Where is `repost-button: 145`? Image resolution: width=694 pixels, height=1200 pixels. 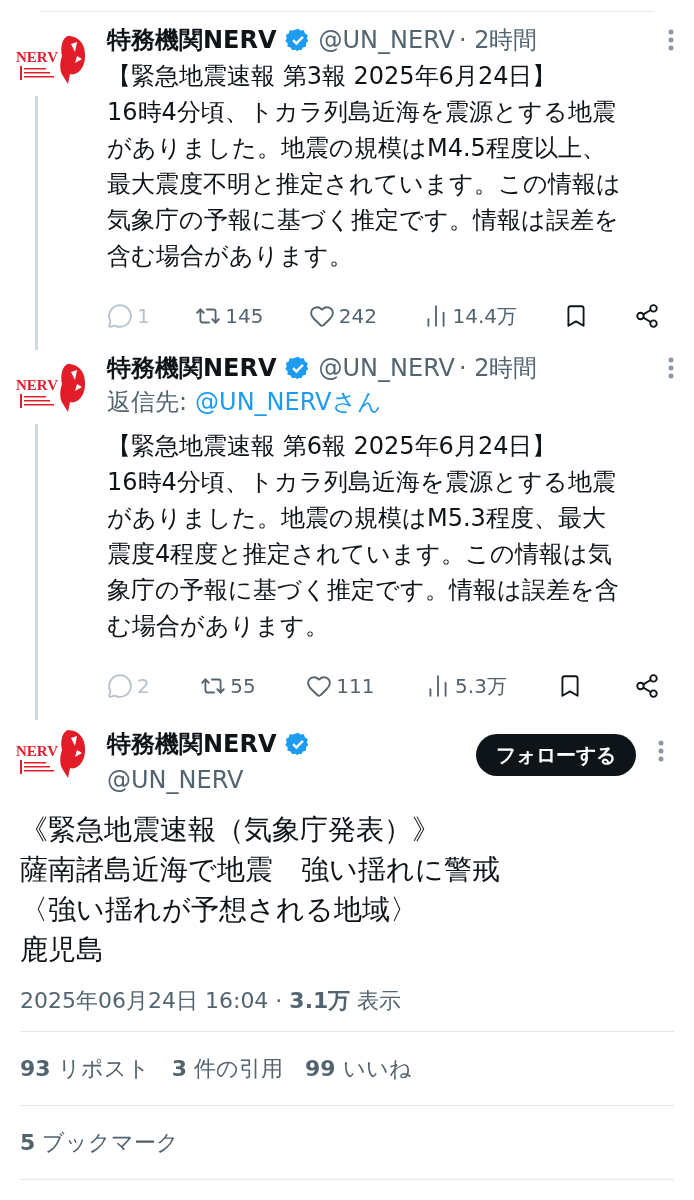
repost-button: 145 is located at coordinates (229, 316).